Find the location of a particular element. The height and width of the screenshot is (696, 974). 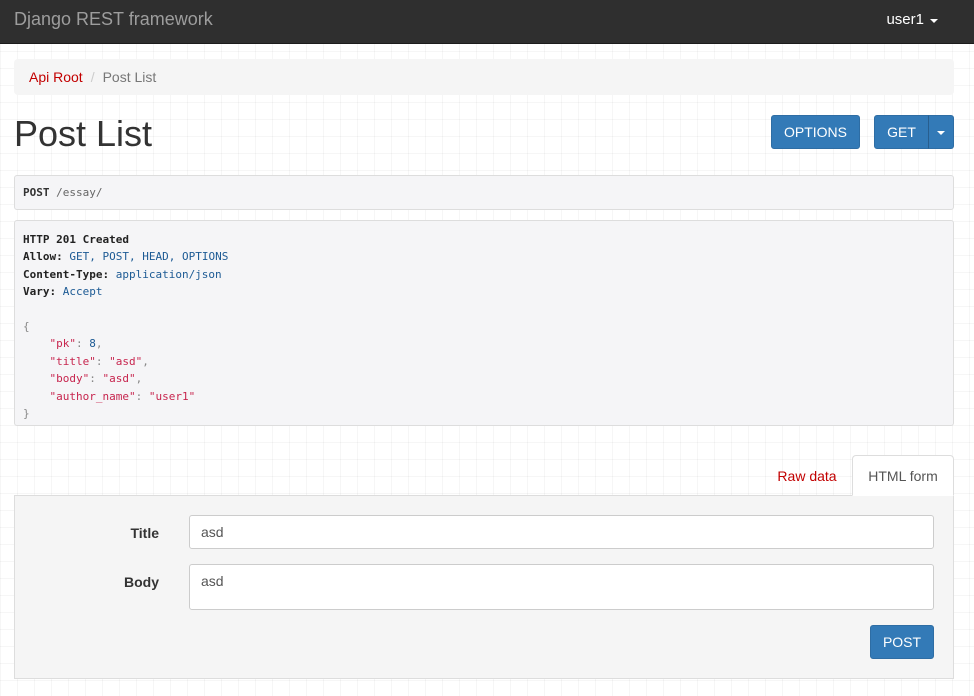

header-name: Vary: is located at coordinates (40, 292).